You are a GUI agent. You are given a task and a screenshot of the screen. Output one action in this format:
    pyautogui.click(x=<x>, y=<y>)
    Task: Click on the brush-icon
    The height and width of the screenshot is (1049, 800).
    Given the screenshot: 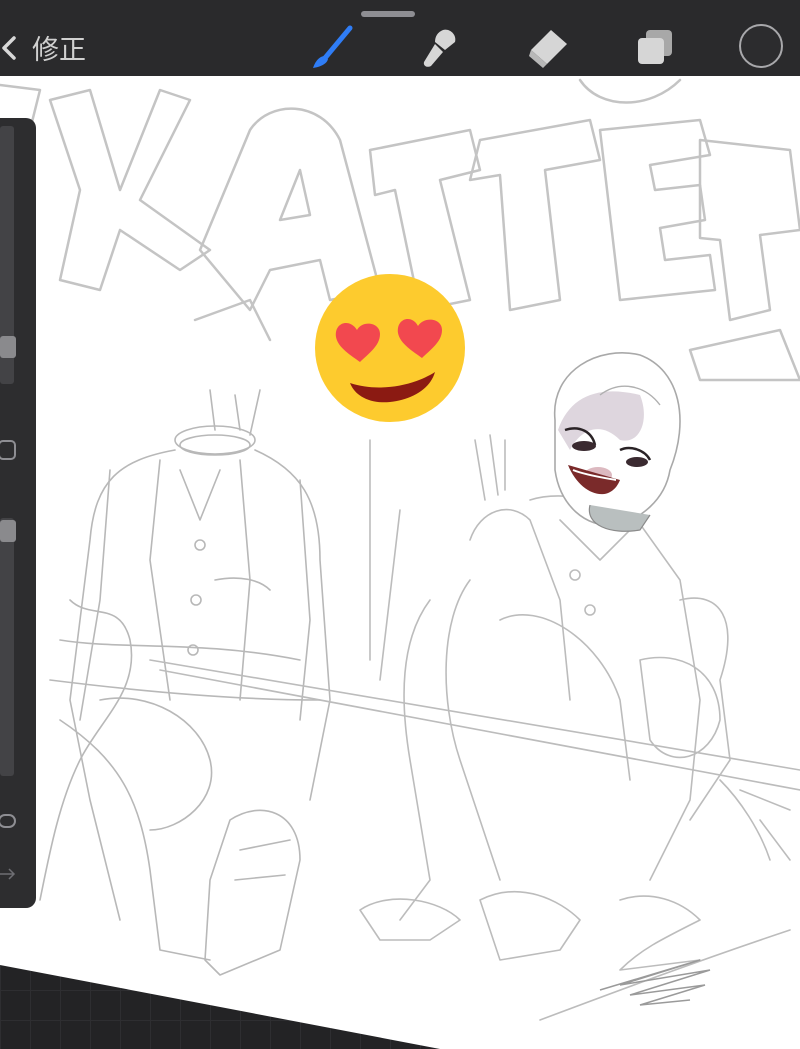 What is the action you would take?
    pyautogui.click(x=333, y=46)
    